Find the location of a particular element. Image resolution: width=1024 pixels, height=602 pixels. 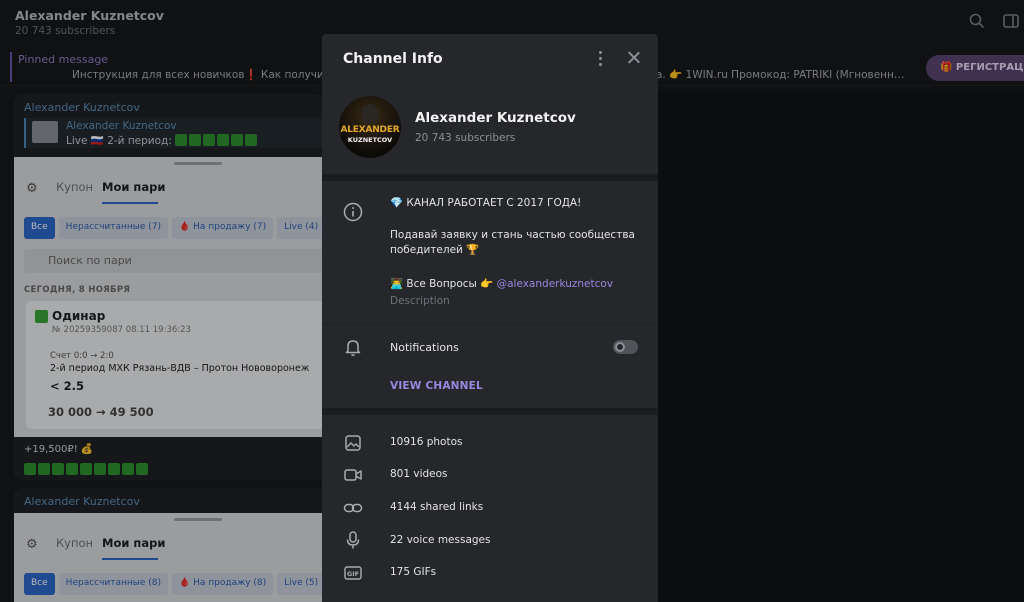

notifications-label: Notifications is located at coordinates (424, 347).